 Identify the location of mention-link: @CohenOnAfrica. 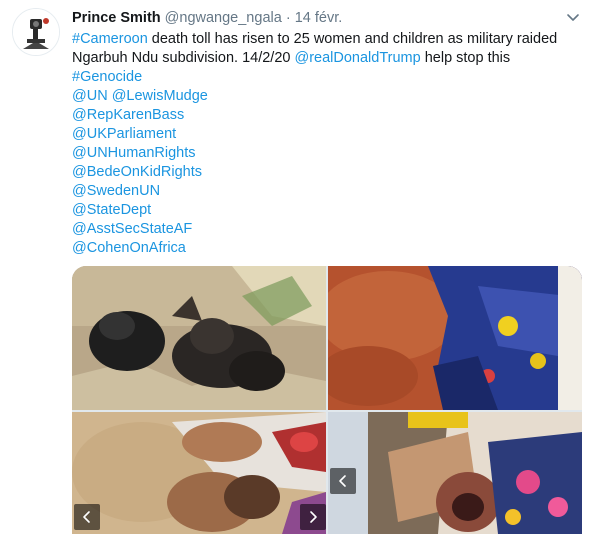
(129, 248).